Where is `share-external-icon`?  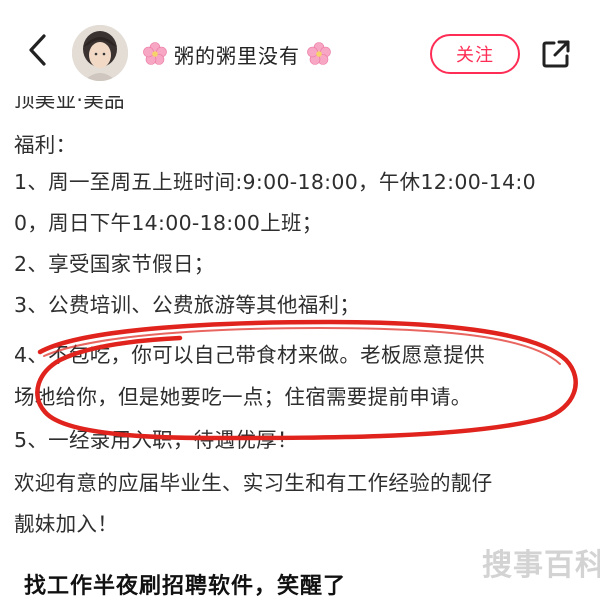 share-external-icon is located at coordinates (556, 54).